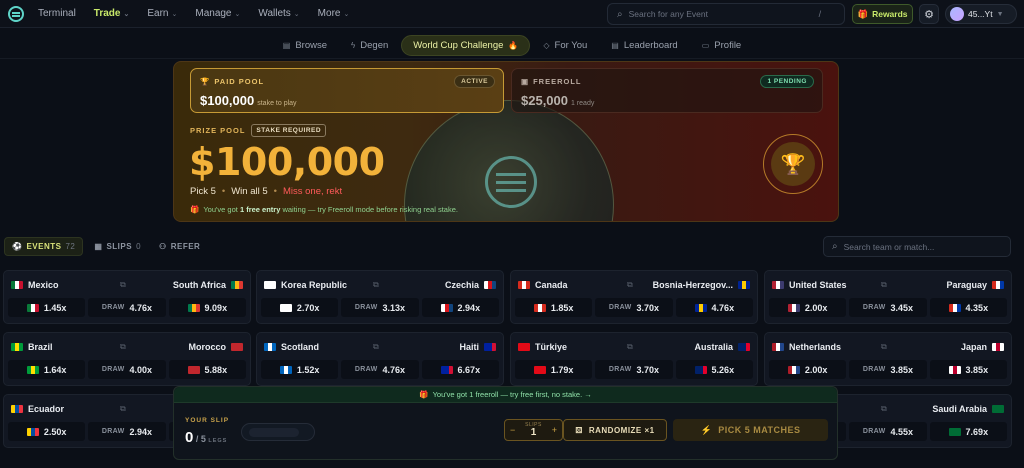  What do you see at coordinates (634, 347) in the screenshot?
I see `match-teams: Türkiye Australia` at bounding box center [634, 347].